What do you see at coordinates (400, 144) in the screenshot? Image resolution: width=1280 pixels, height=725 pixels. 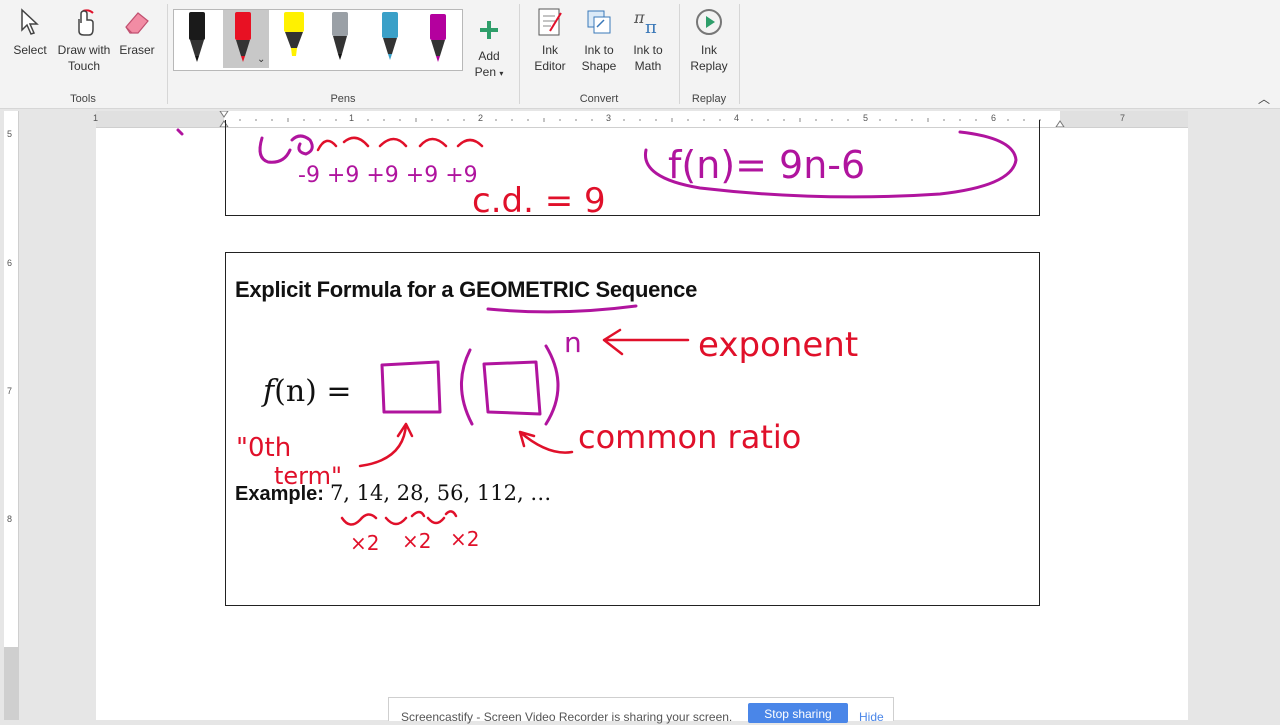 I see `ink-arrows` at bounding box center [400, 144].